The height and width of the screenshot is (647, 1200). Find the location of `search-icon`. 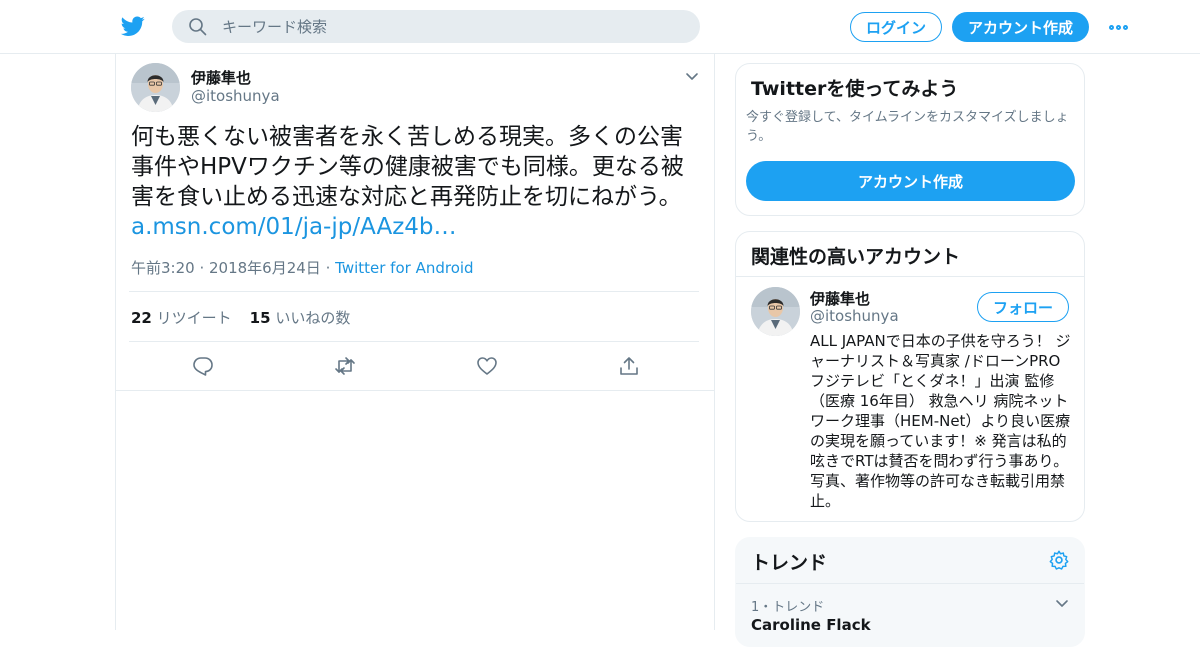

search-icon is located at coordinates (198, 26).